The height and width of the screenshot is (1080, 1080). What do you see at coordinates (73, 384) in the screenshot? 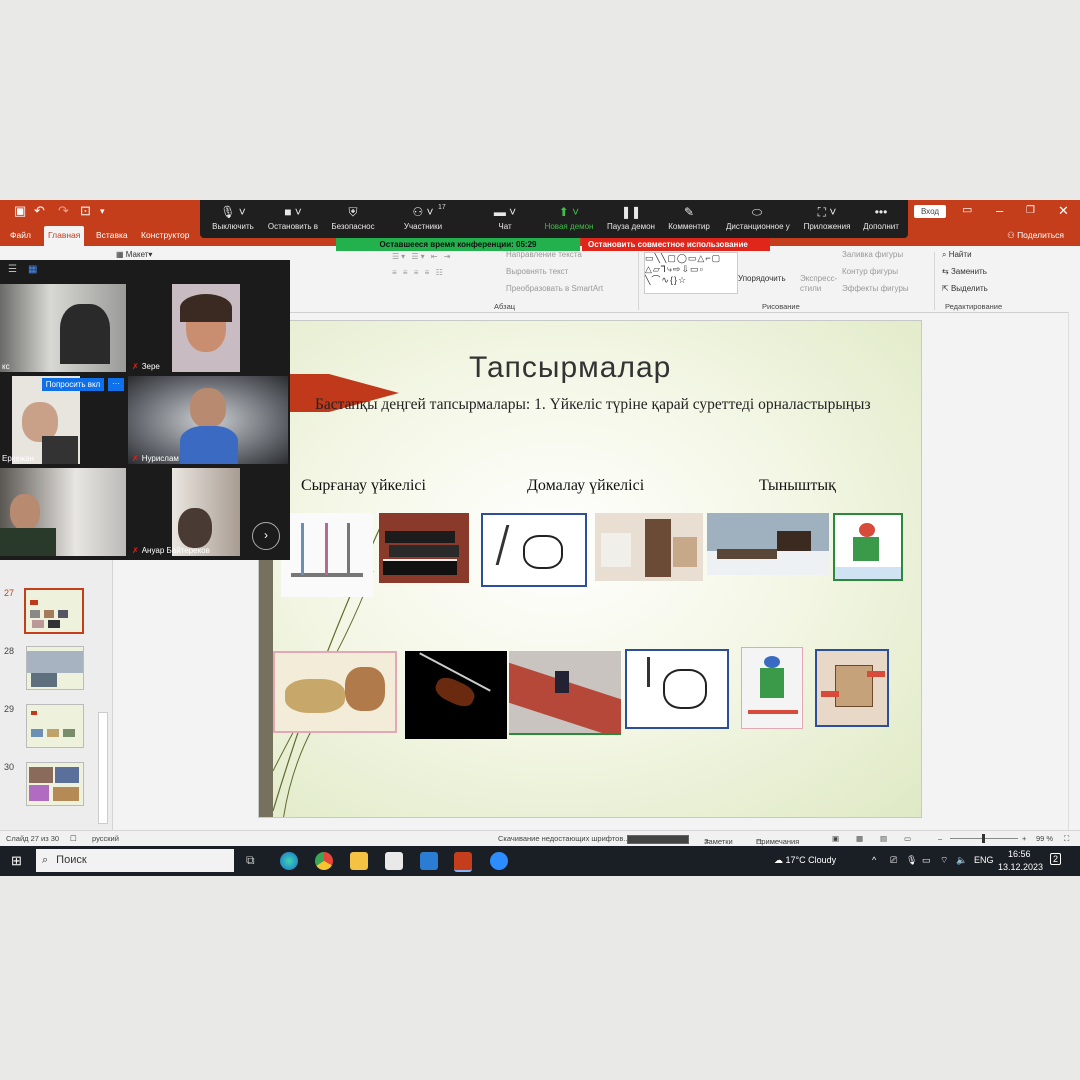
I see `ask-unmute-button: Попросить вкл` at bounding box center [73, 384].